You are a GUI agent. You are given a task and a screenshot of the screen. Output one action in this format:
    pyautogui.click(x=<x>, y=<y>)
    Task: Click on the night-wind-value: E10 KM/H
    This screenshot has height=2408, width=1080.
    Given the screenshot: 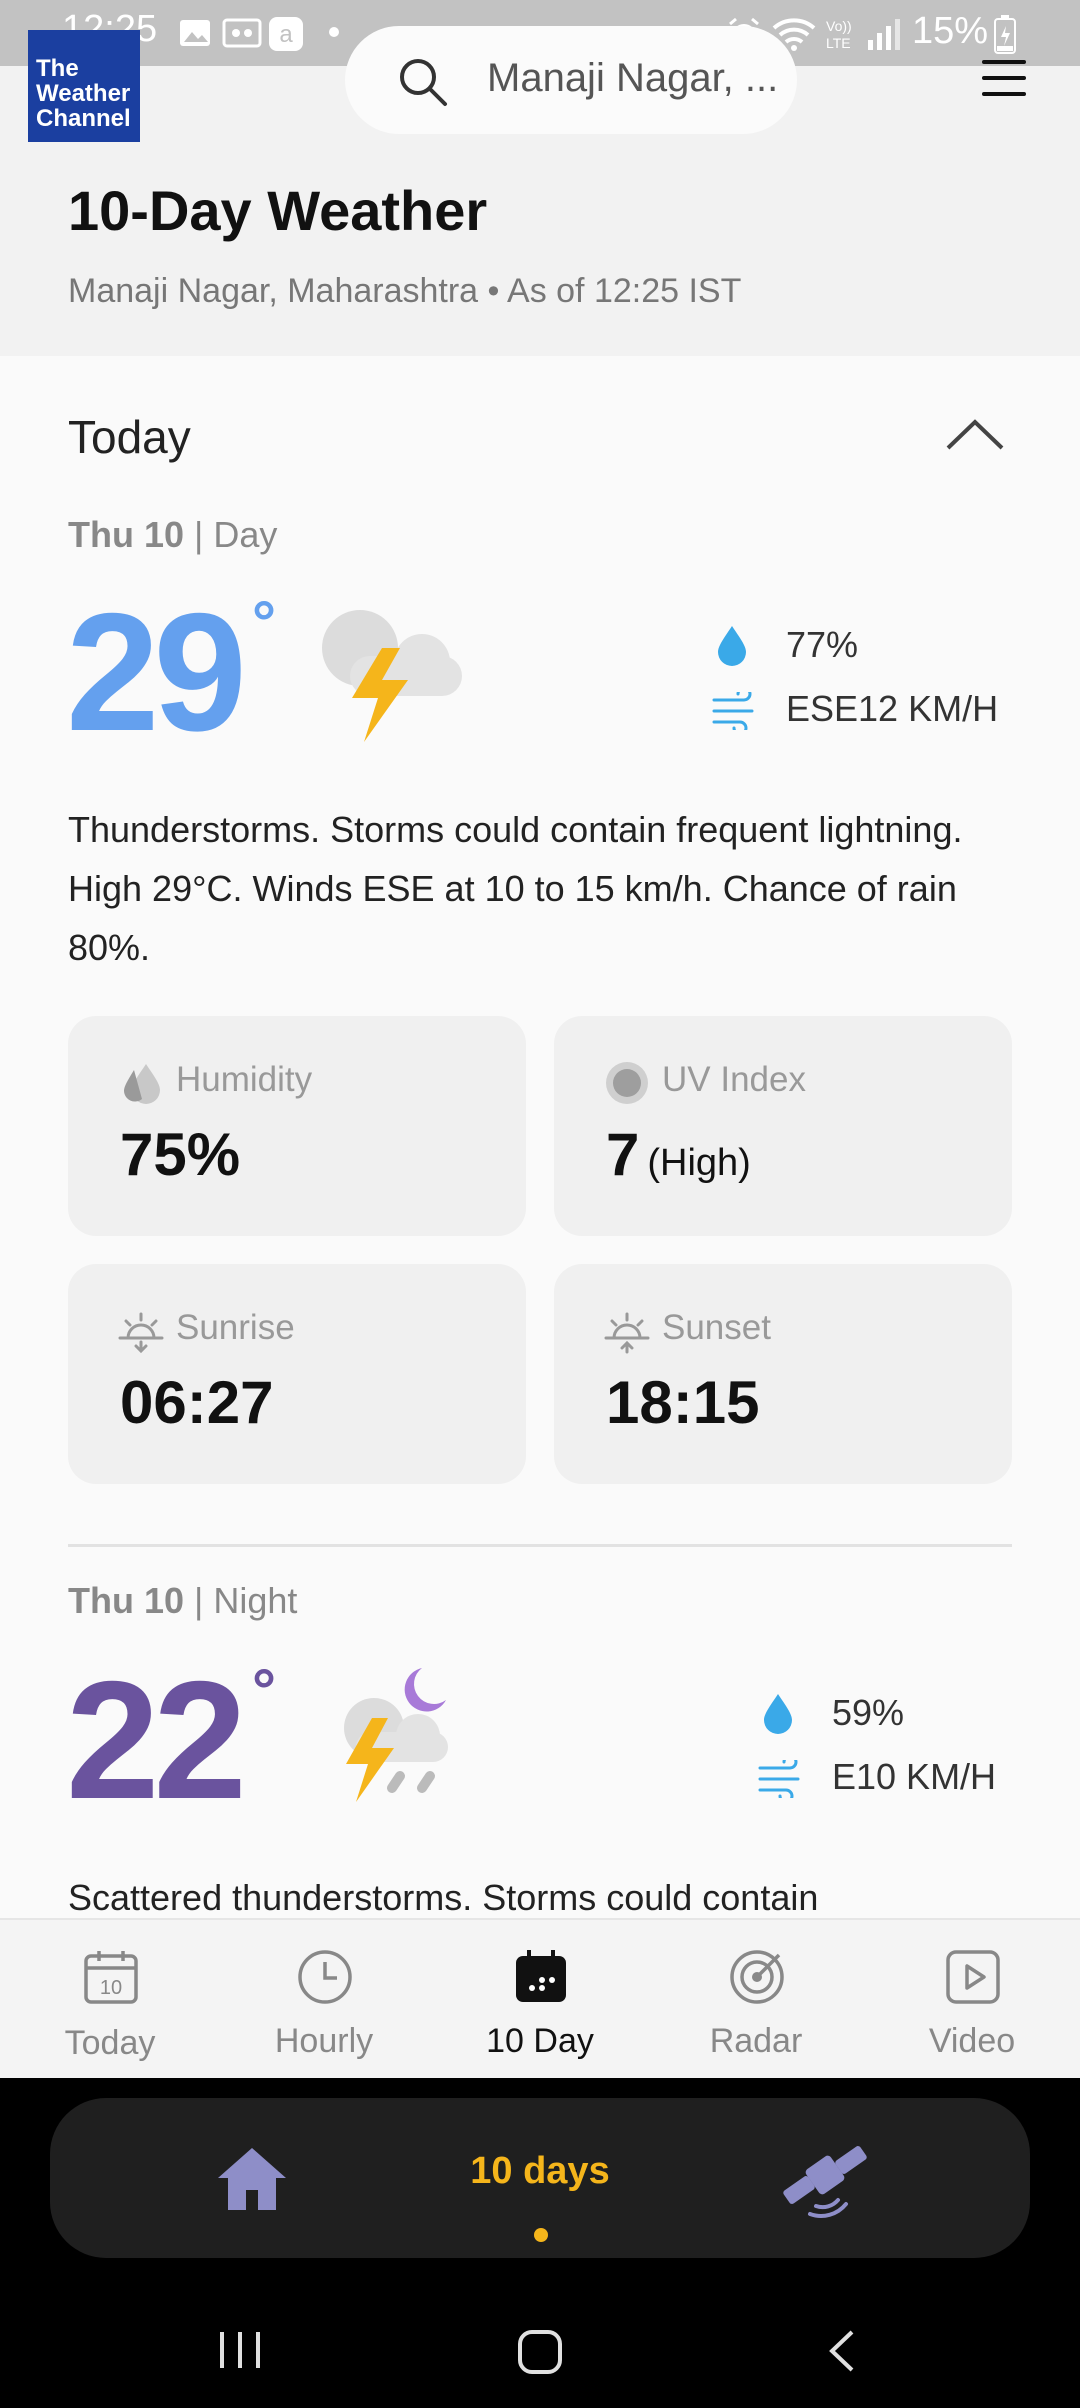 What is the action you would take?
    pyautogui.click(x=914, y=1776)
    